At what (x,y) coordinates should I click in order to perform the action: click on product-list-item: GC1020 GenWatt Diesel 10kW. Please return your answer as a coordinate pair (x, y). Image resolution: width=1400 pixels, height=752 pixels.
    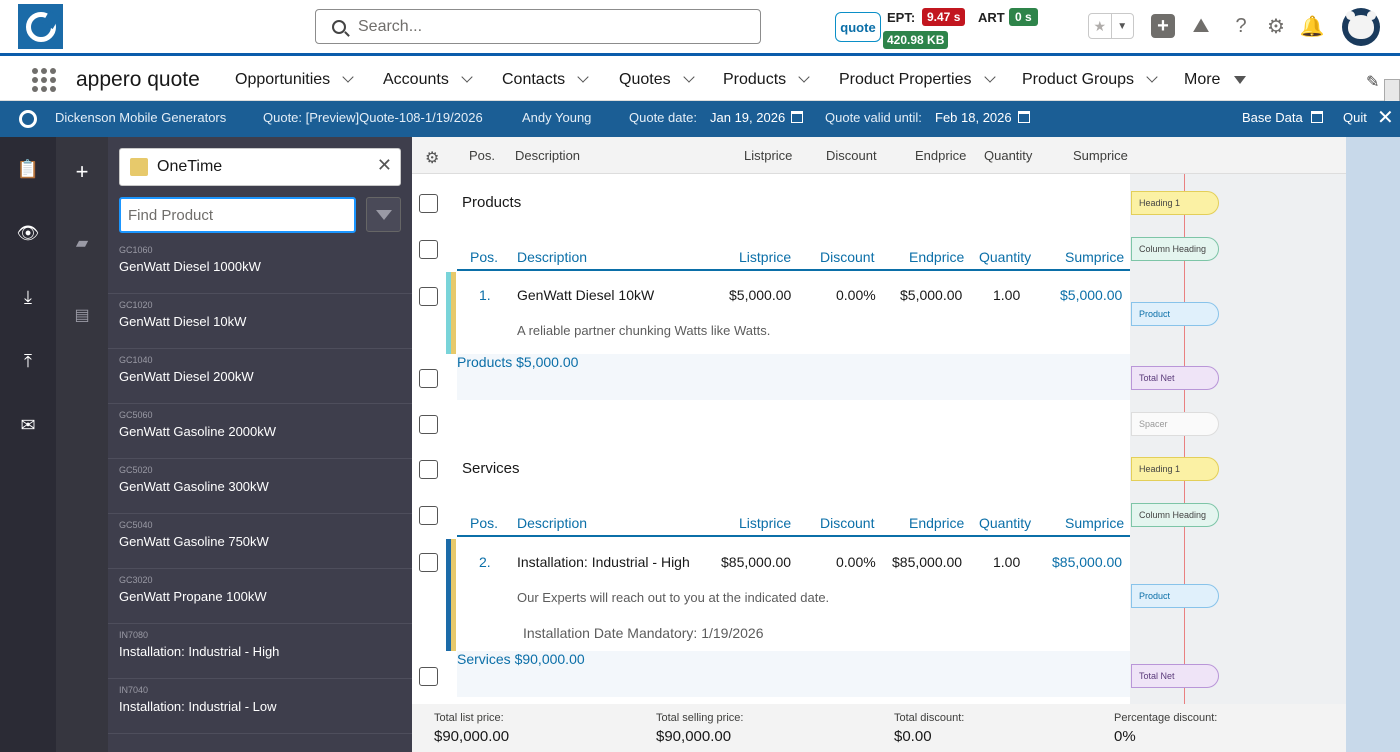
    Looking at the image, I should click on (260, 321).